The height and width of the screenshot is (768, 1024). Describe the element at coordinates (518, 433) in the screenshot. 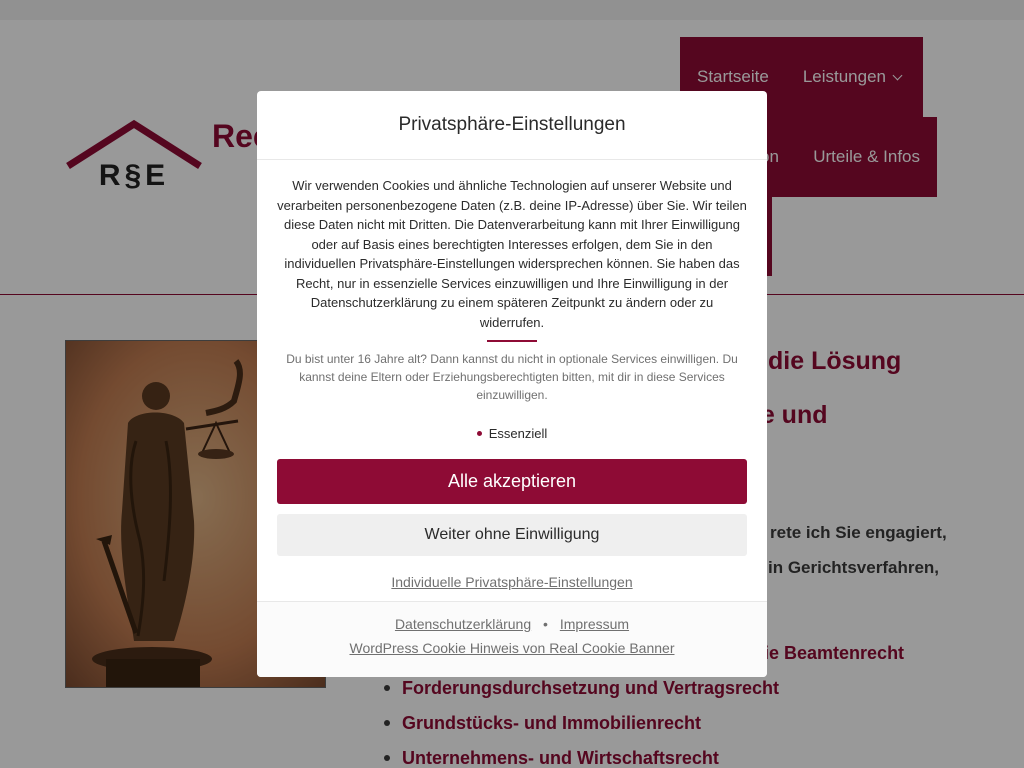

I see `service-group-label: Essenziell` at that location.